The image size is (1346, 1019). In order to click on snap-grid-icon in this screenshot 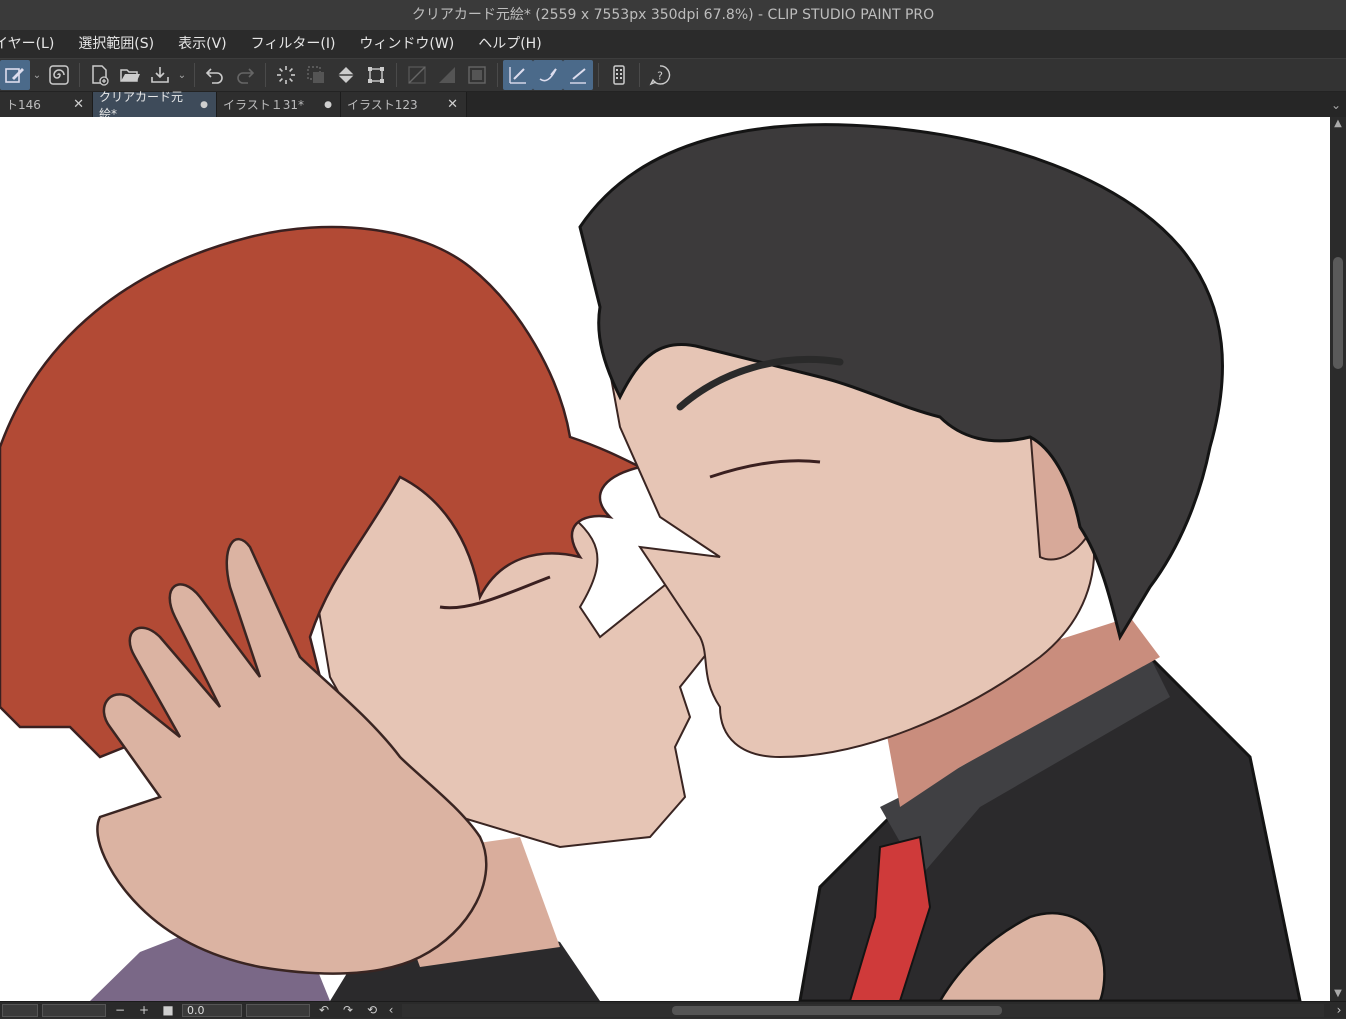, I will do `click(477, 75)`.